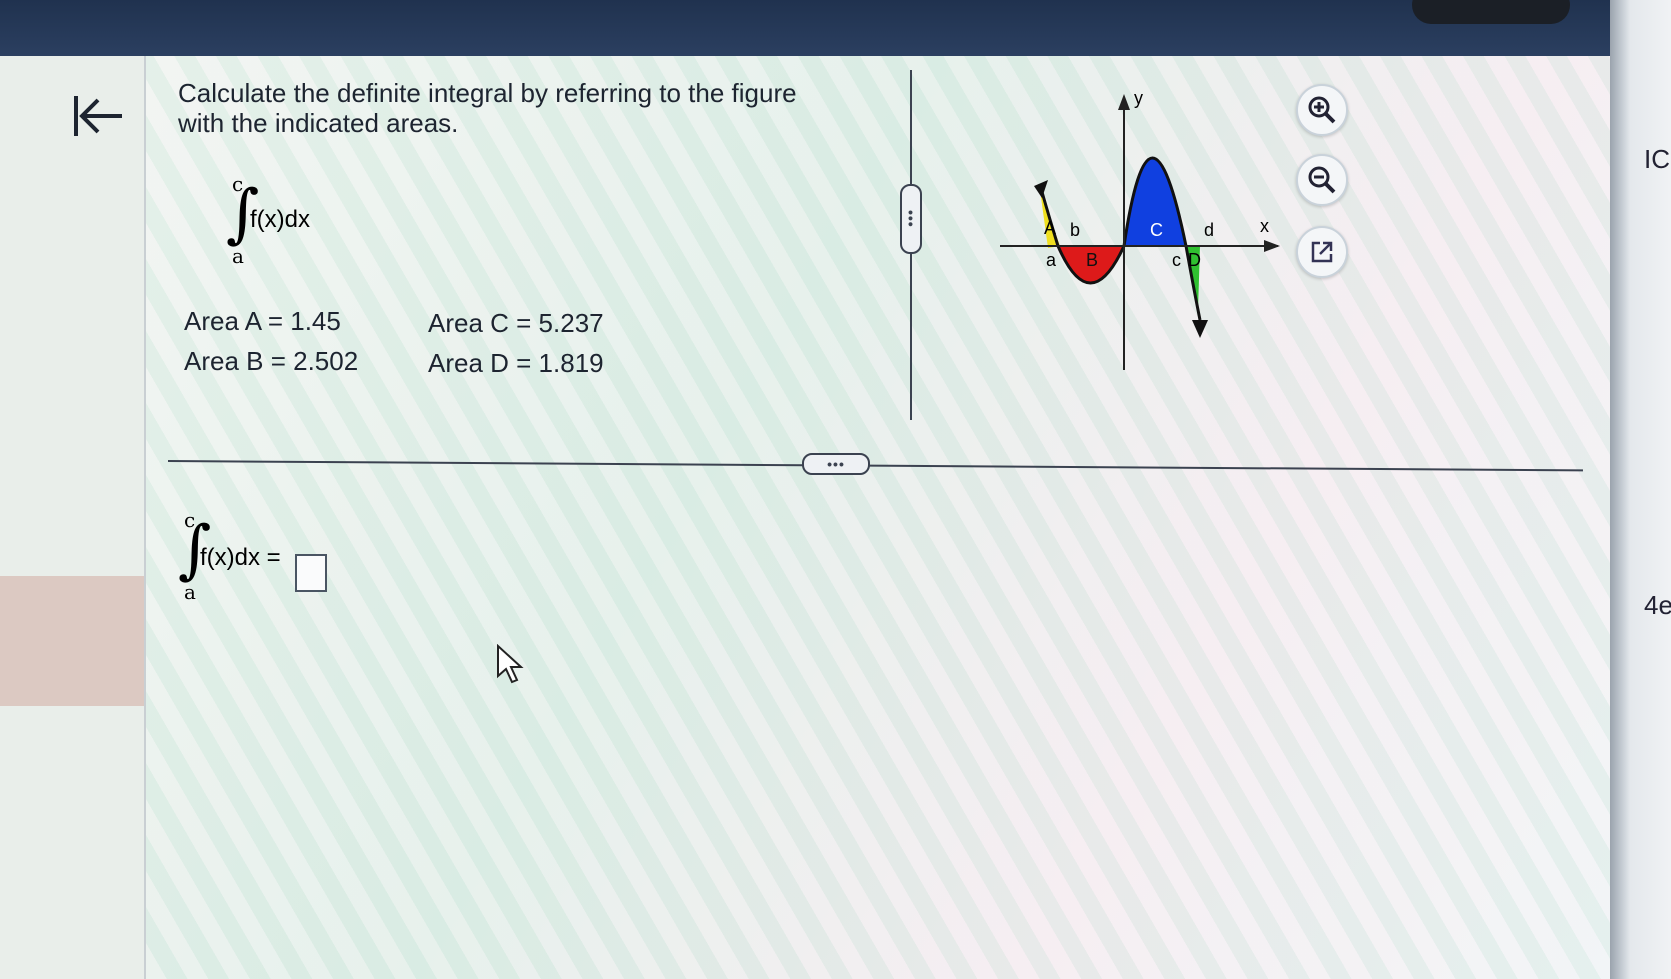 The image size is (1671, 979). What do you see at coordinates (1657, 605) in the screenshot?
I see `strip-text-bottom: 4e` at bounding box center [1657, 605].